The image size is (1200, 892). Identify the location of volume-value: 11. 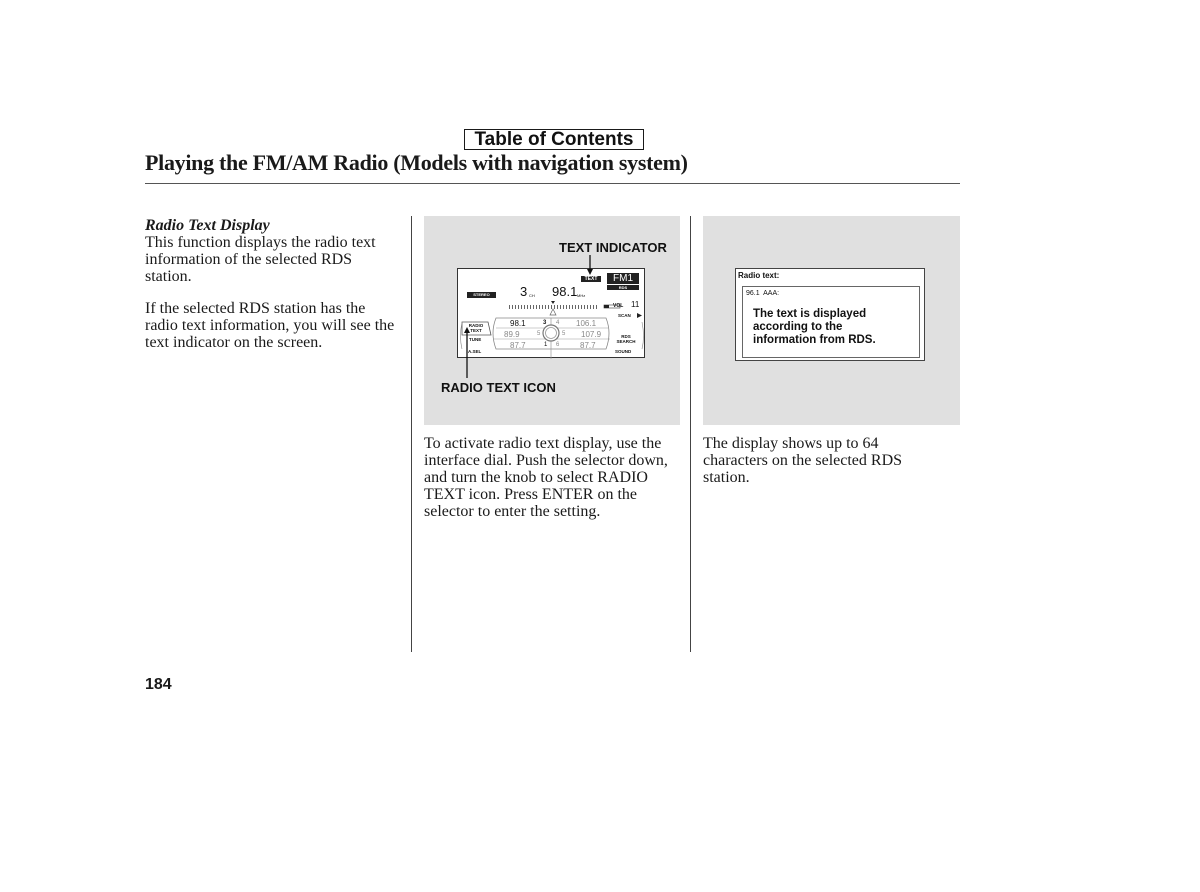
(635, 304).